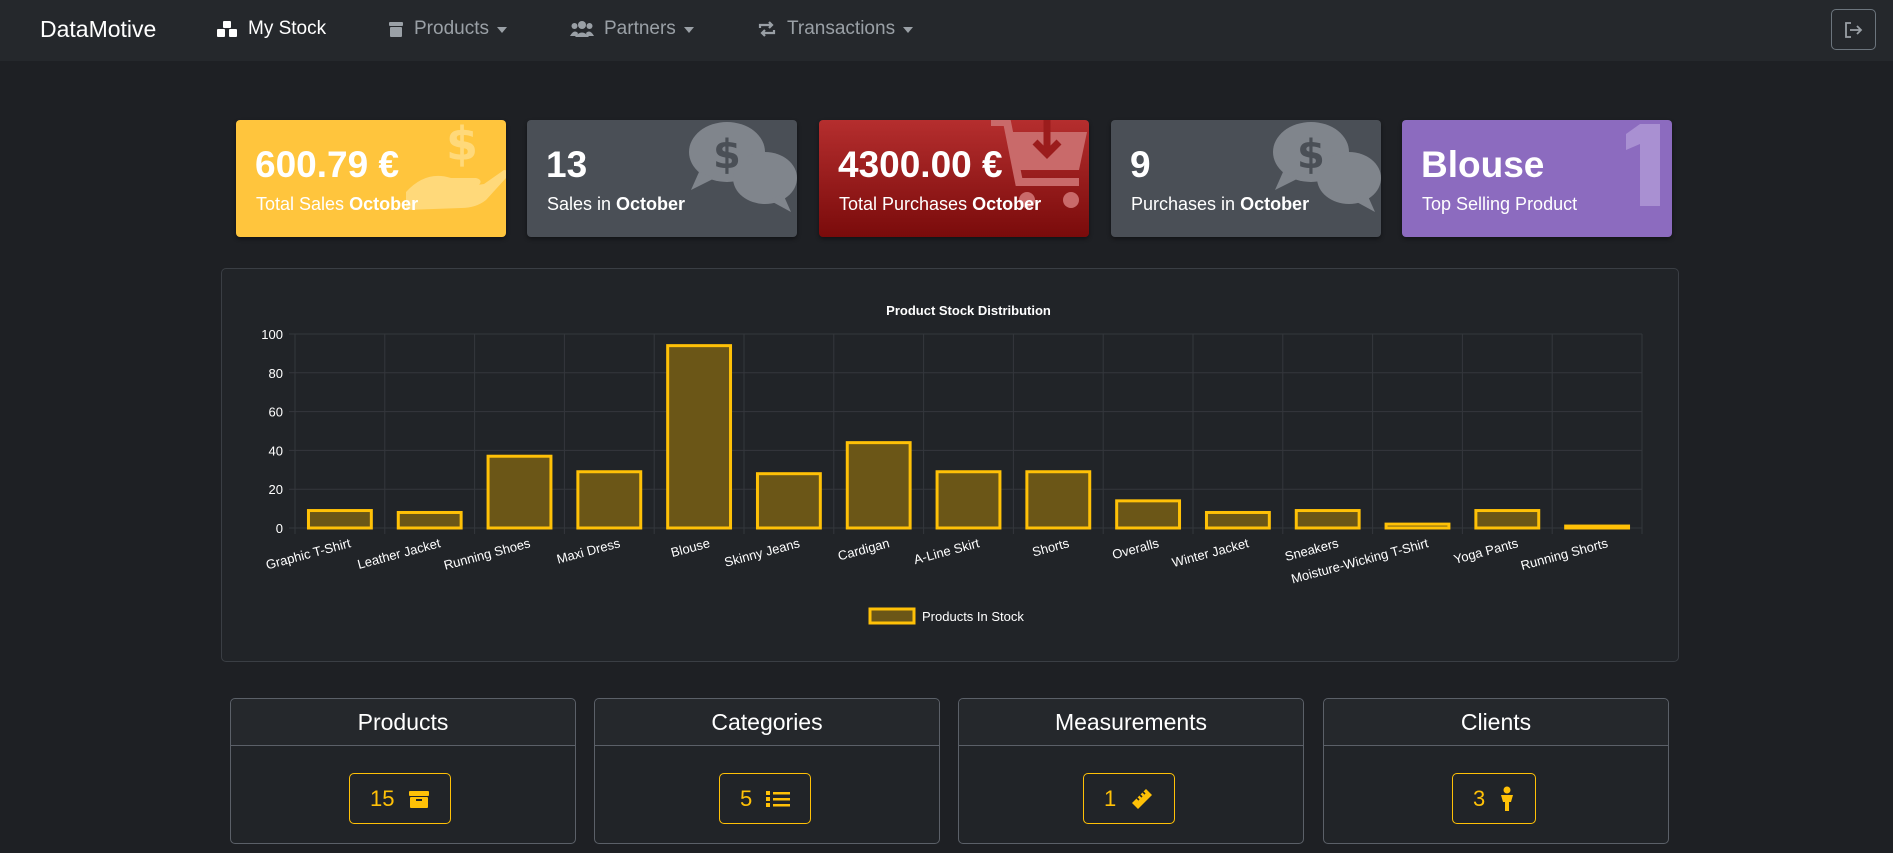  Describe the element at coordinates (403, 771) in the screenshot. I see `card-products: Products 15` at that location.